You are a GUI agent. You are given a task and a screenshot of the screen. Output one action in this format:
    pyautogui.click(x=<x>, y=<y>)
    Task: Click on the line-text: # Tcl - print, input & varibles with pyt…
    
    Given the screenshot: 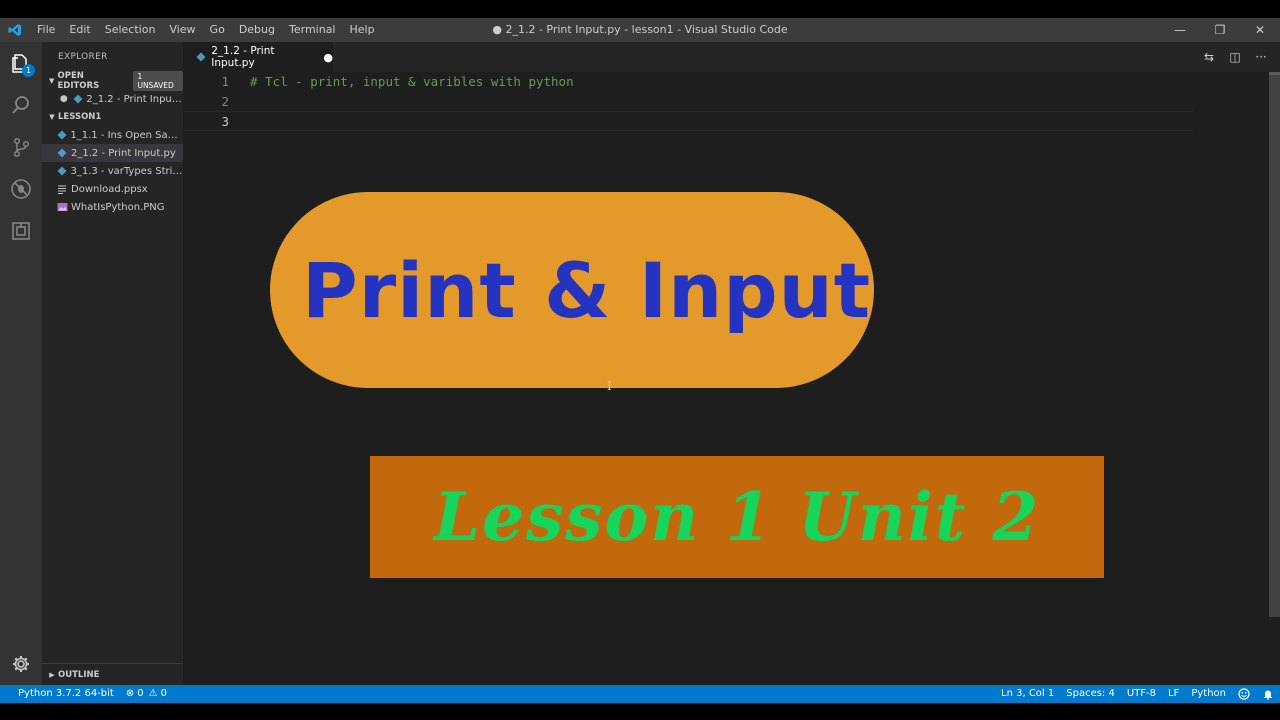 What is the action you would take?
    pyautogui.click(x=412, y=81)
    